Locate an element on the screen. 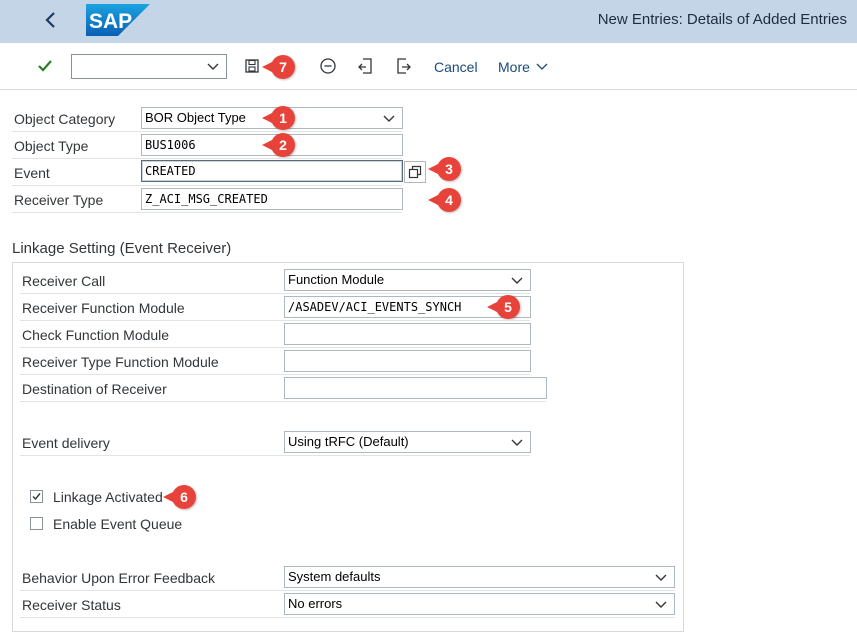 Image resolution: width=857 pixels, height=636 pixels. check-function-module-label: Check Function Module is located at coordinates (96, 335).